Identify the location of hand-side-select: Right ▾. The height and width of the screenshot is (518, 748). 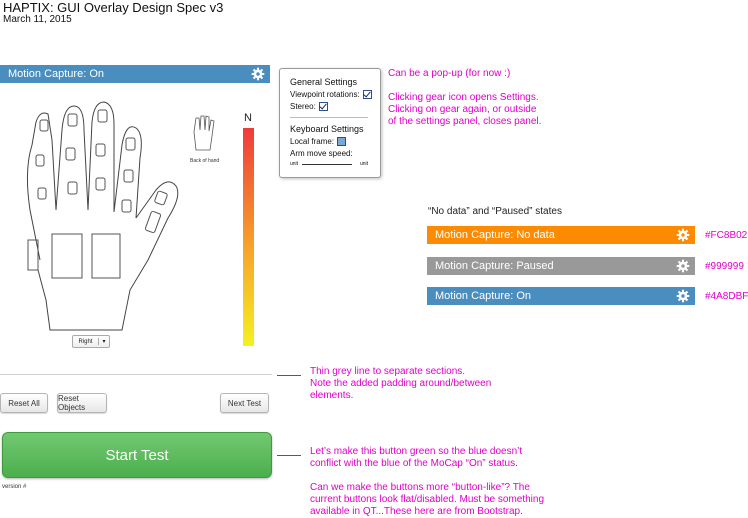
(91, 341).